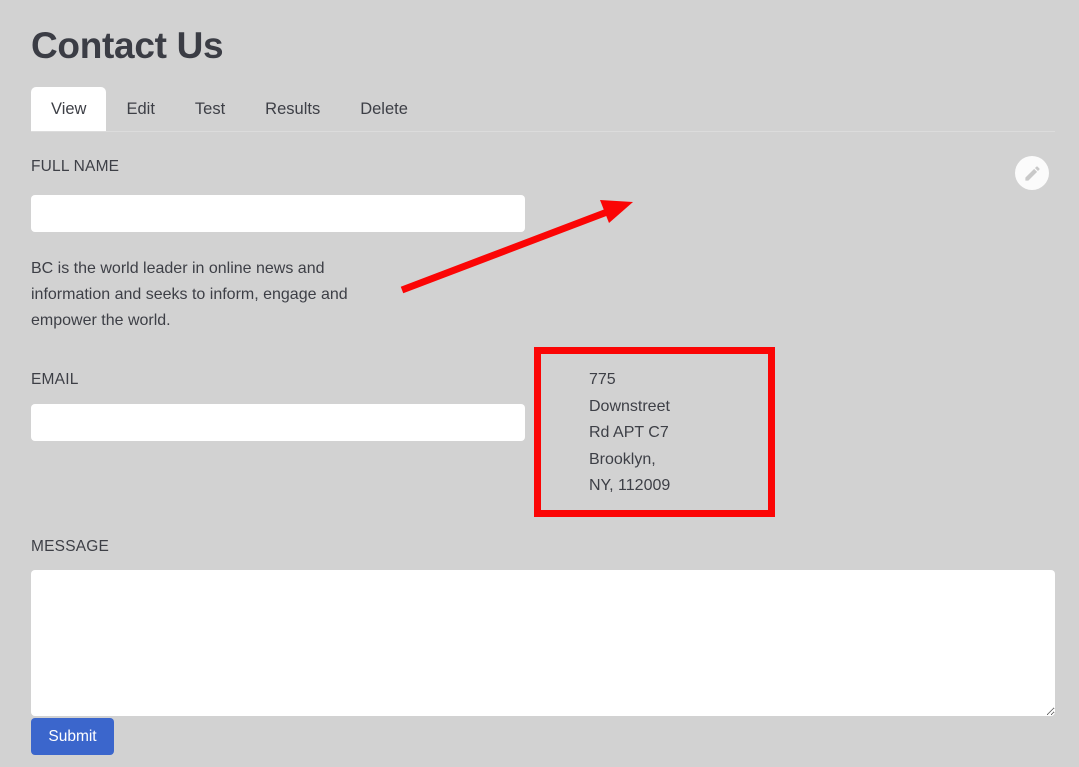 This screenshot has width=1079, height=767. Describe the element at coordinates (278, 422) in the screenshot. I see `email-input` at that location.